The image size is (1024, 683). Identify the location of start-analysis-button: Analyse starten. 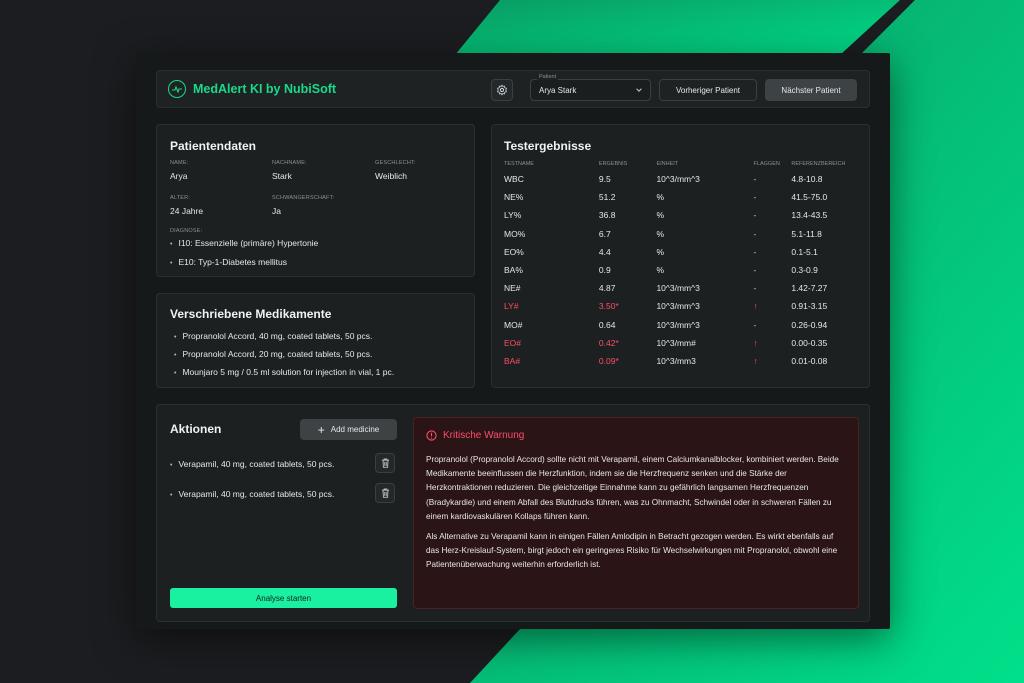
(283, 598).